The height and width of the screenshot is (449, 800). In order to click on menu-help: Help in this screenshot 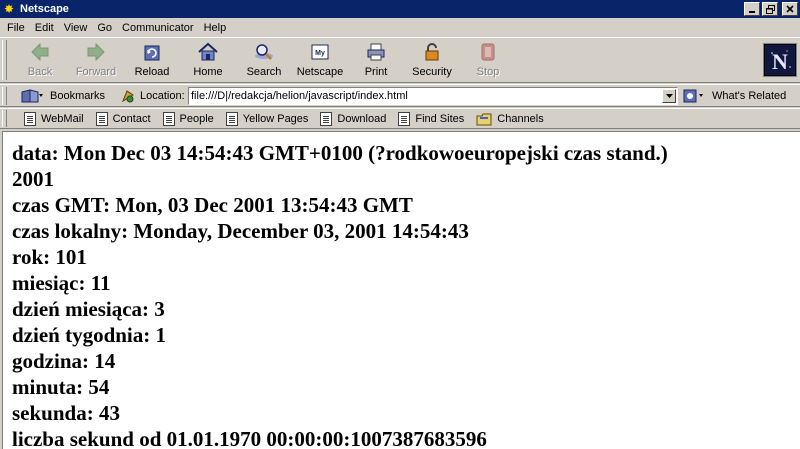, I will do `click(215, 28)`.